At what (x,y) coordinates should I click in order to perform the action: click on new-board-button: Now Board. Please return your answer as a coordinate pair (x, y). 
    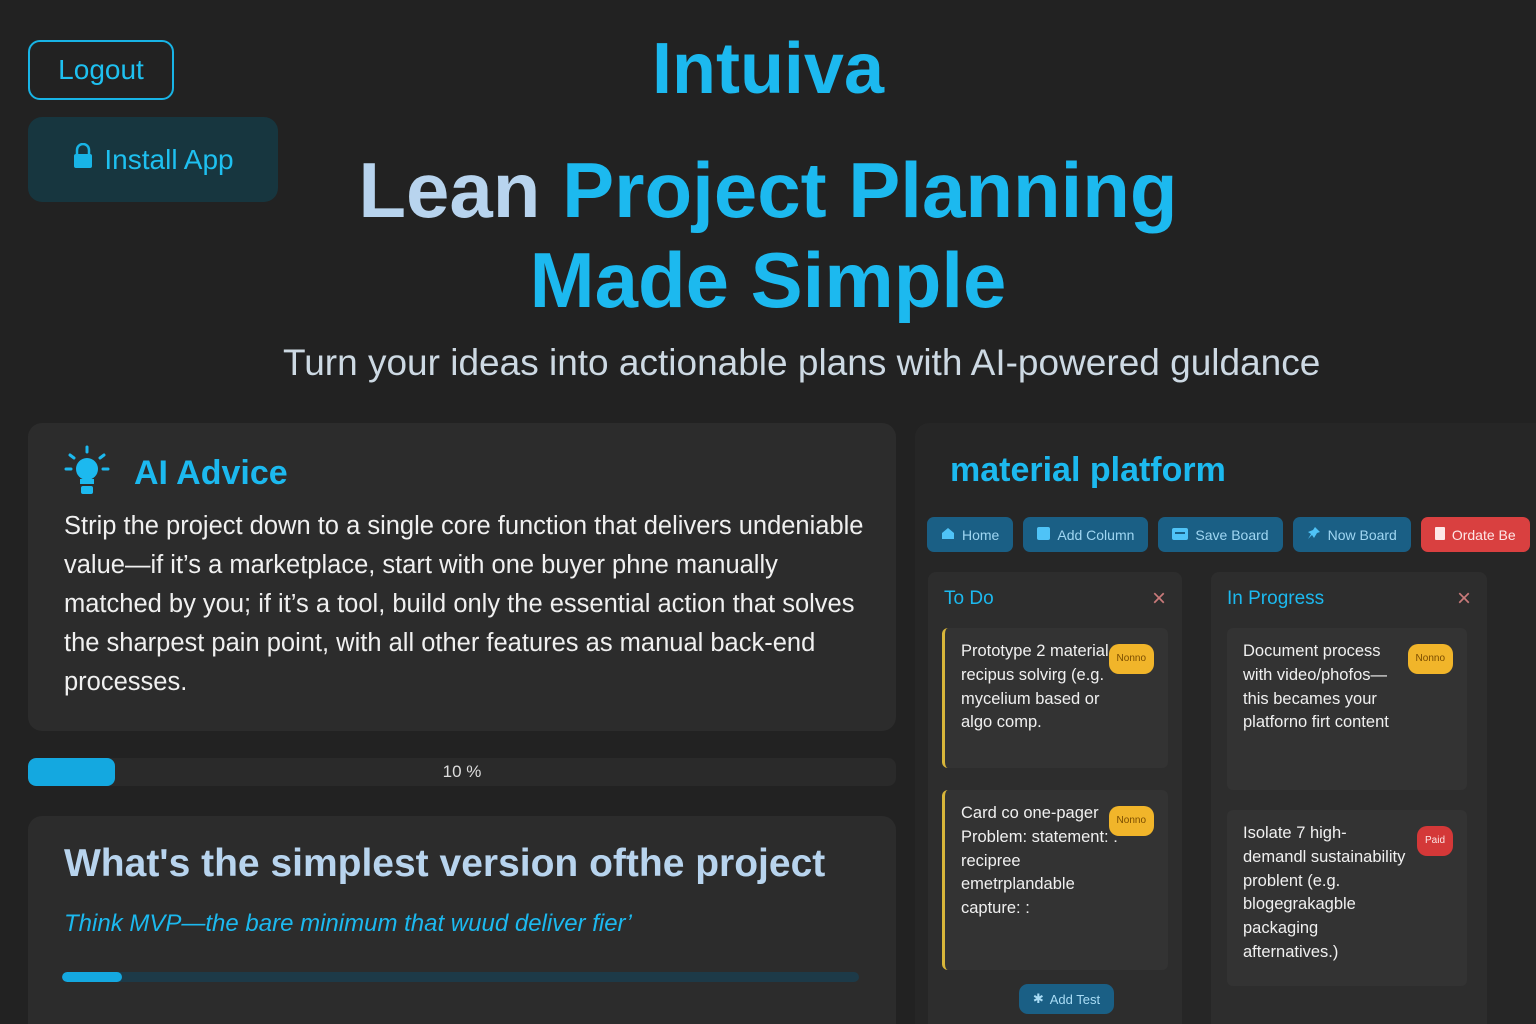
    Looking at the image, I should click on (1351, 534).